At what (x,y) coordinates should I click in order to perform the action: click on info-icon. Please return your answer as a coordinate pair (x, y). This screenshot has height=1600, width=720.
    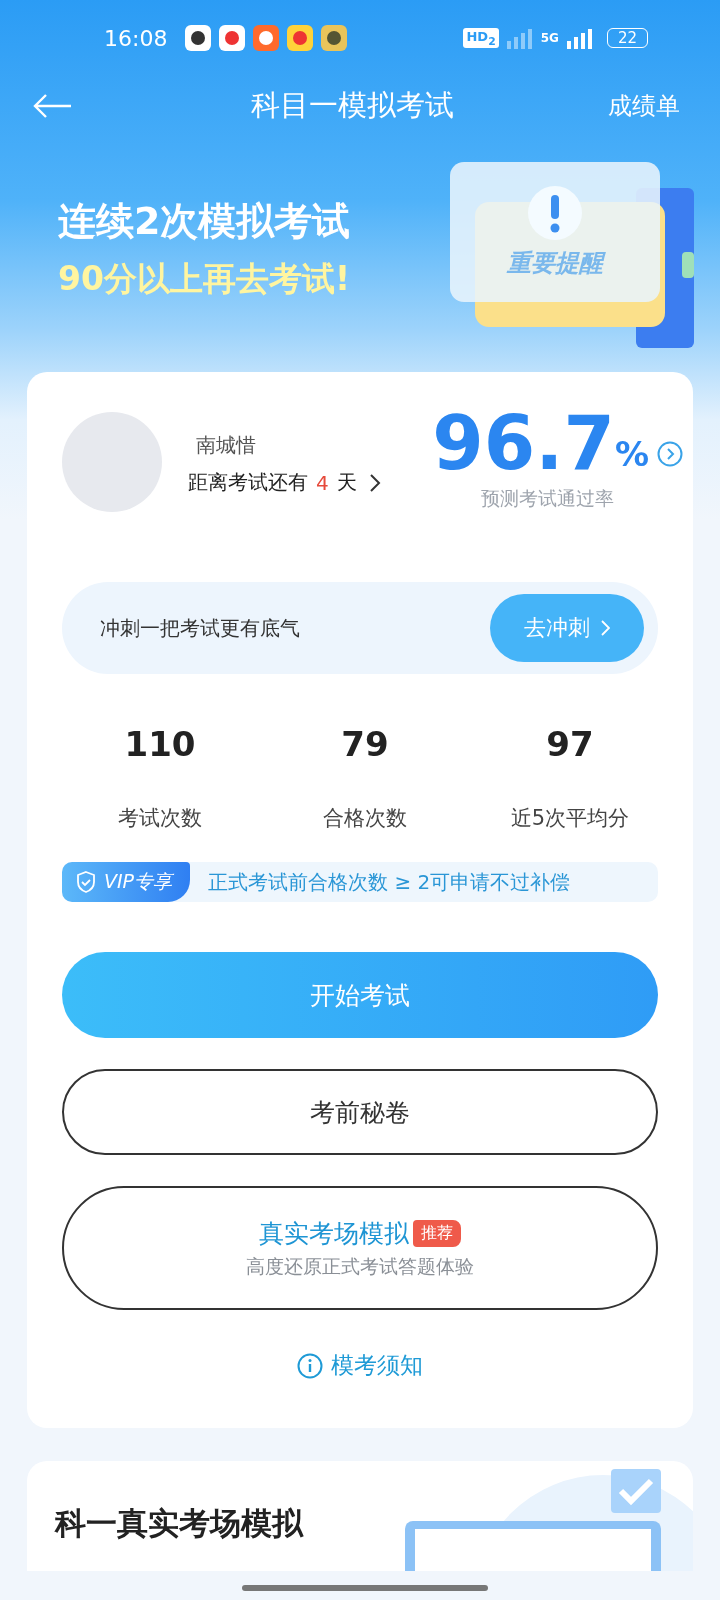
    Looking at the image, I should click on (310, 1365).